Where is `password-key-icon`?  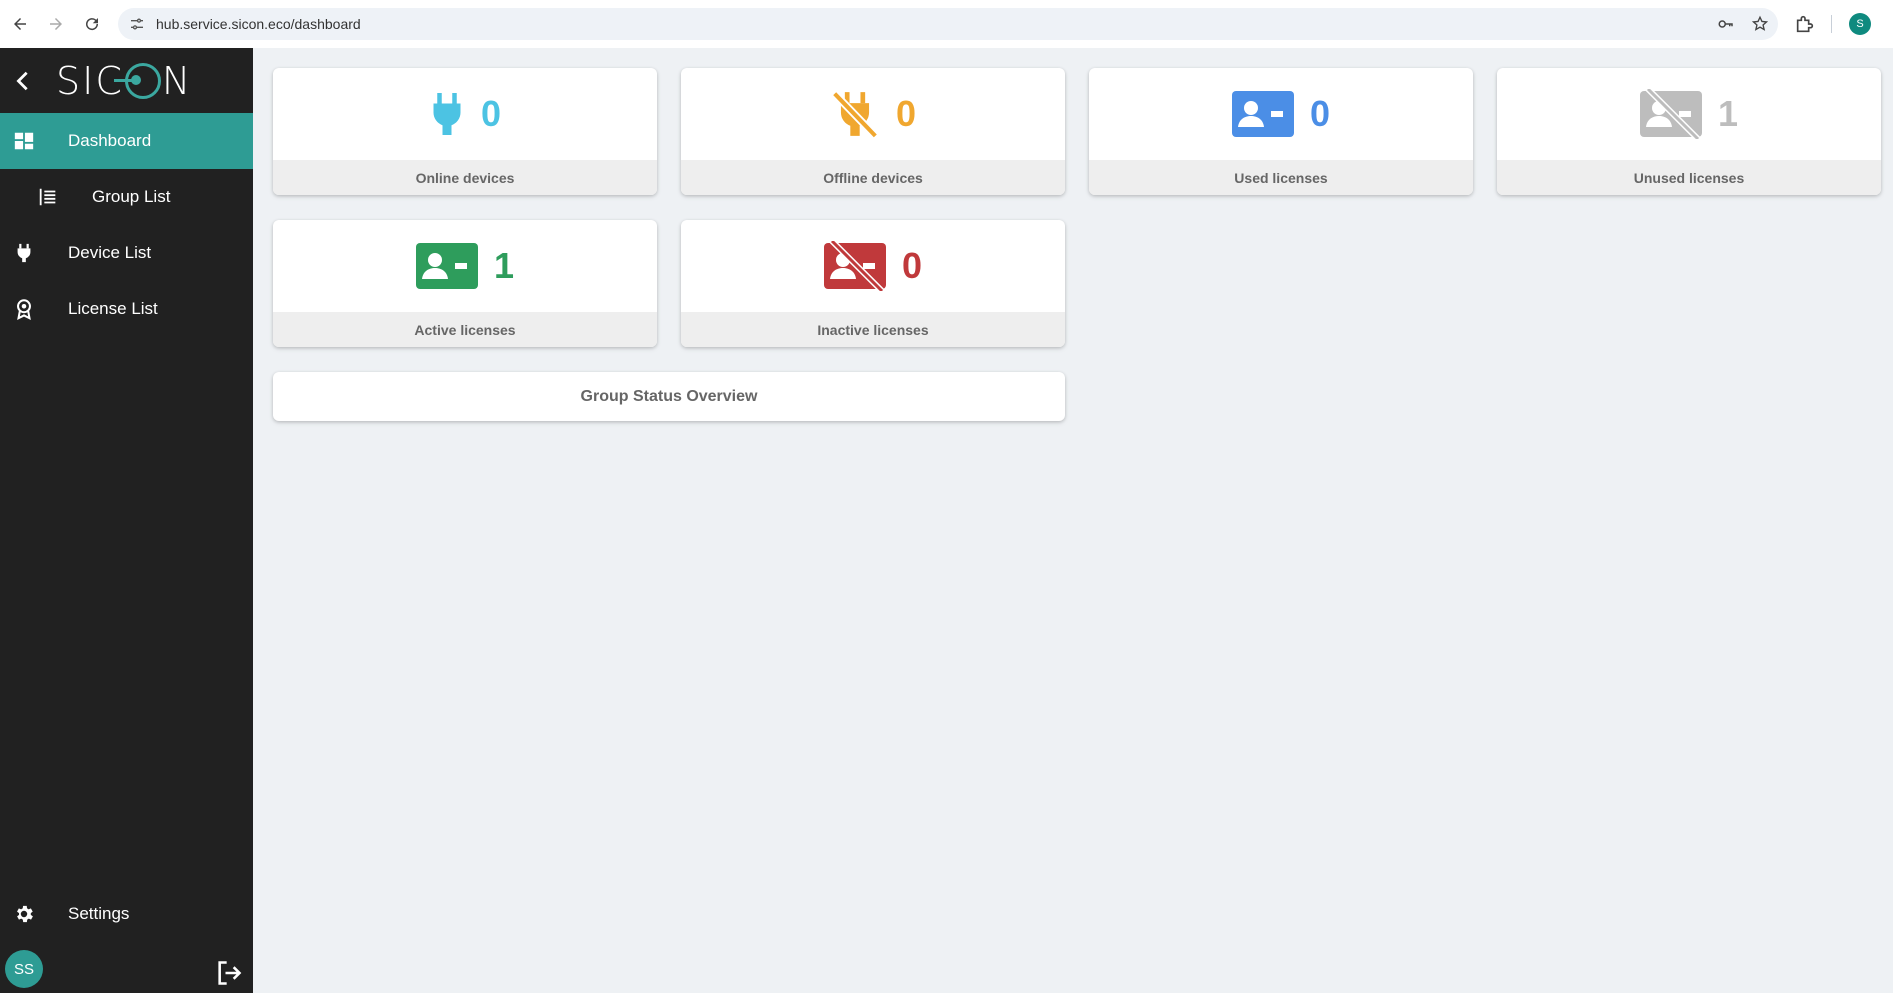
password-key-icon is located at coordinates (1726, 24).